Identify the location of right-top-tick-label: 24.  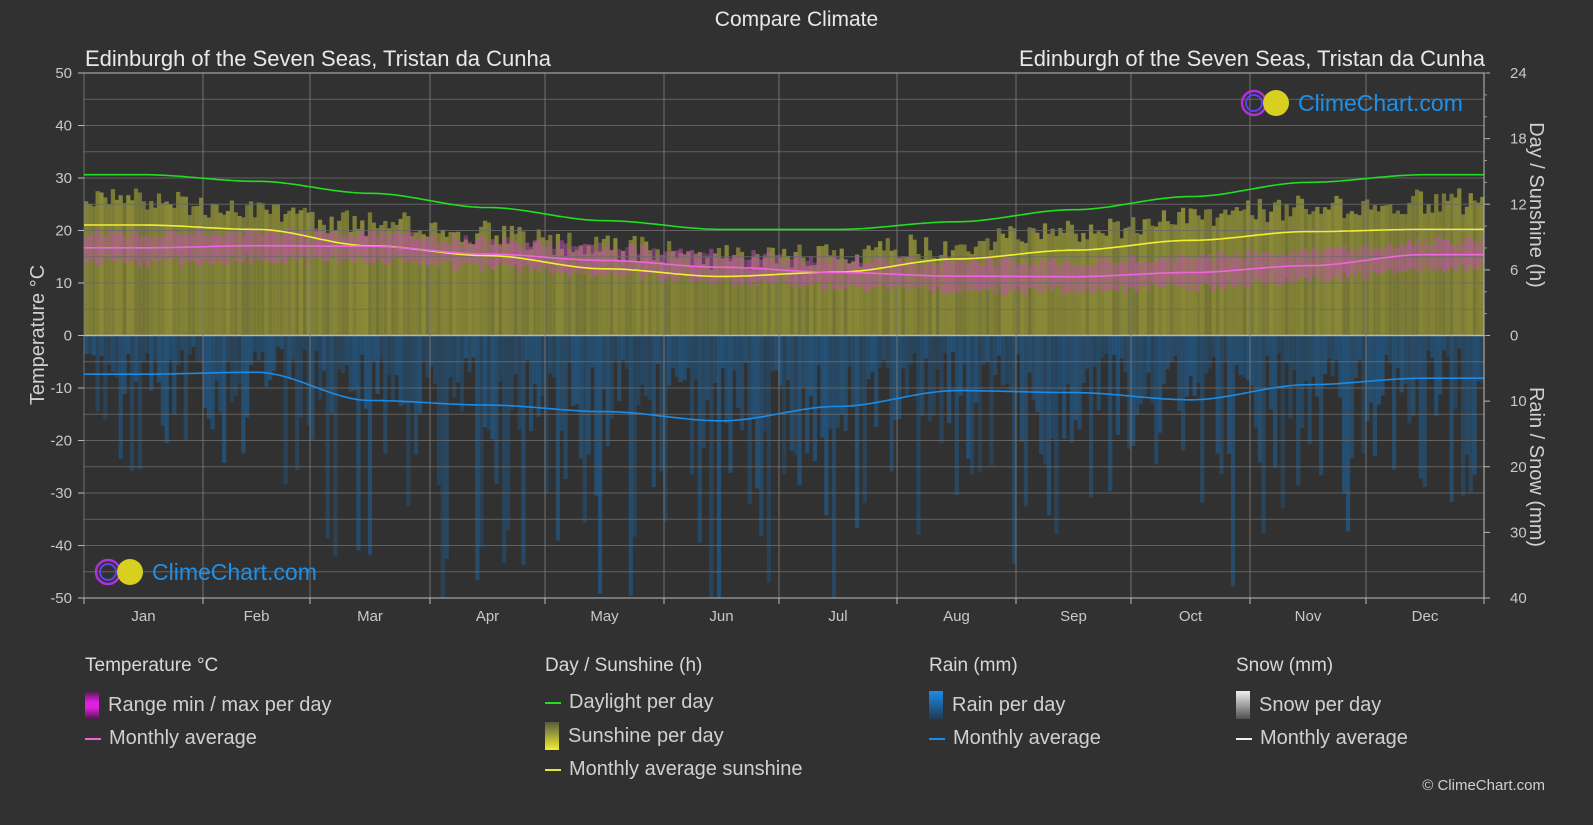
(1518, 73).